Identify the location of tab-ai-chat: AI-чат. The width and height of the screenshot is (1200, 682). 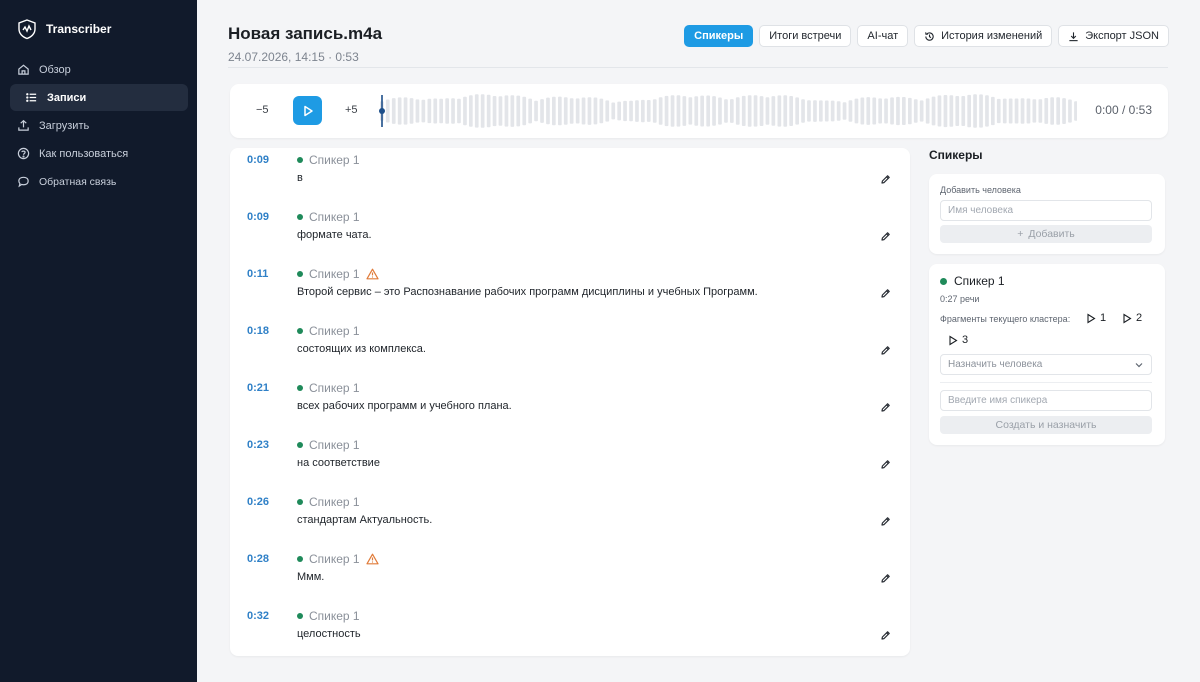
(883, 36).